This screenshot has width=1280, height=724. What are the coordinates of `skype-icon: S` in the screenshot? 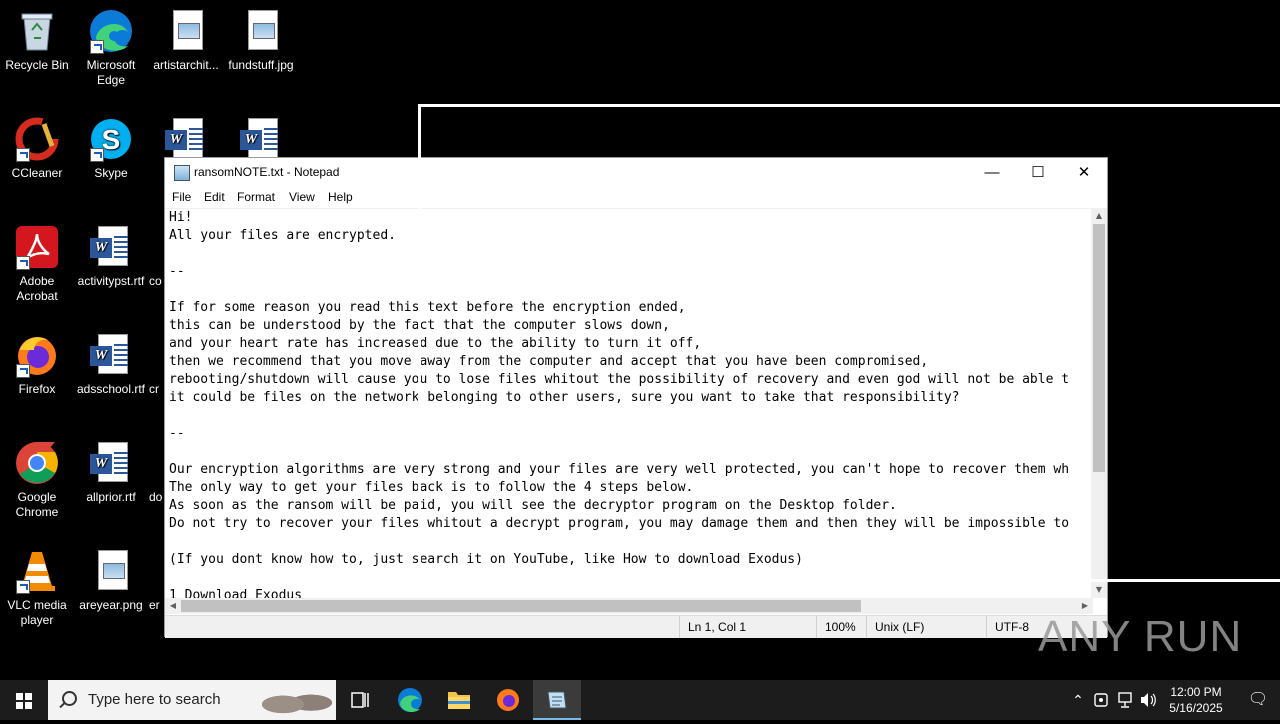 It's located at (111, 139).